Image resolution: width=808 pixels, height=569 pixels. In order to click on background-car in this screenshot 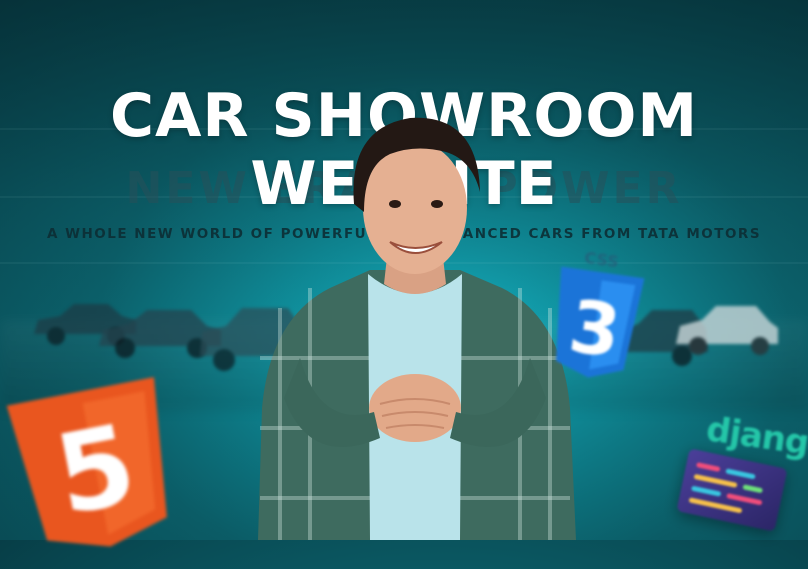, I will do `click(727, 330)`.